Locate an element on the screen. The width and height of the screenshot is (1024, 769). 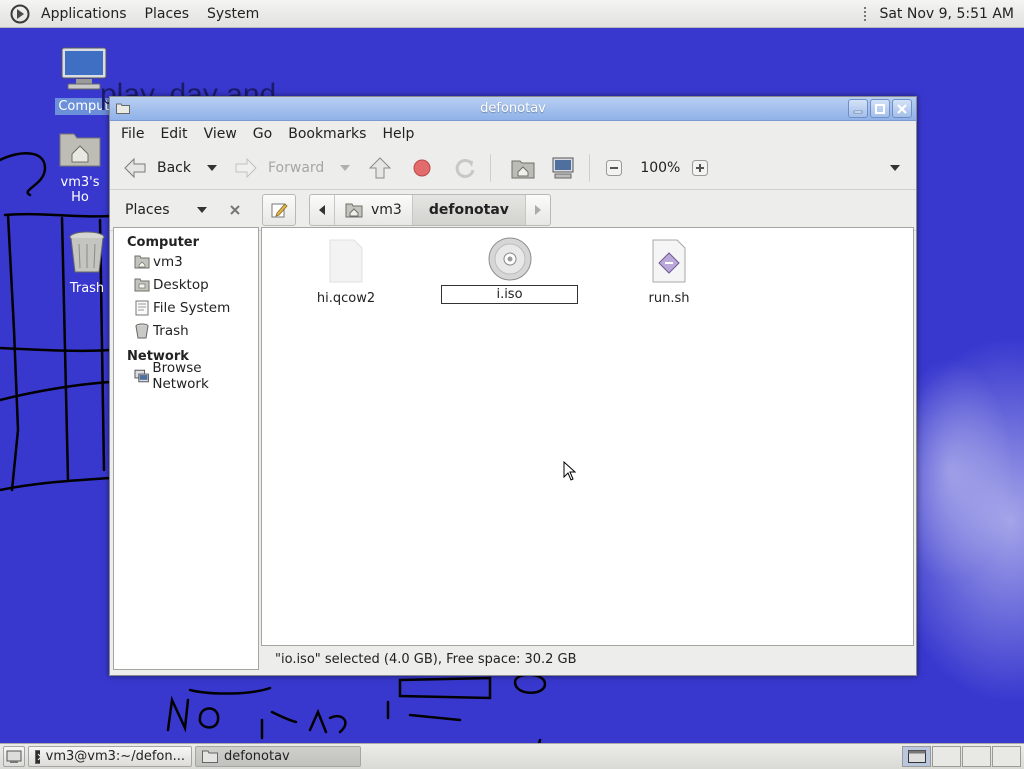
gnome-foot-icon is located at coordinates (20, 14).